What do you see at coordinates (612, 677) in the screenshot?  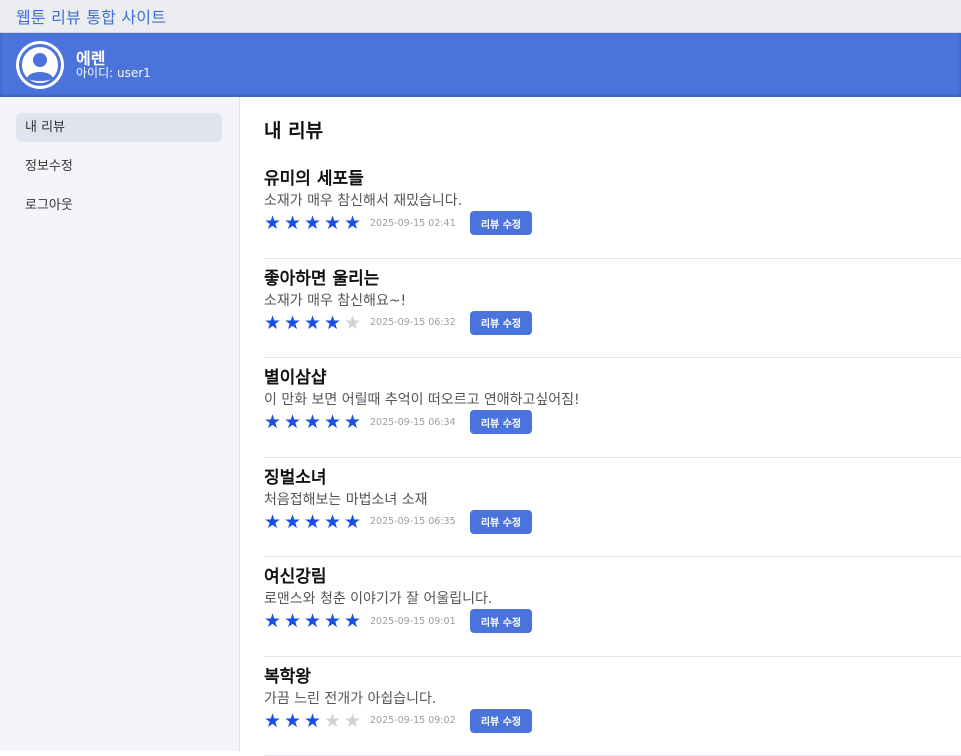 I see `review-title: 복학왕` at bounding box center [612, 677].